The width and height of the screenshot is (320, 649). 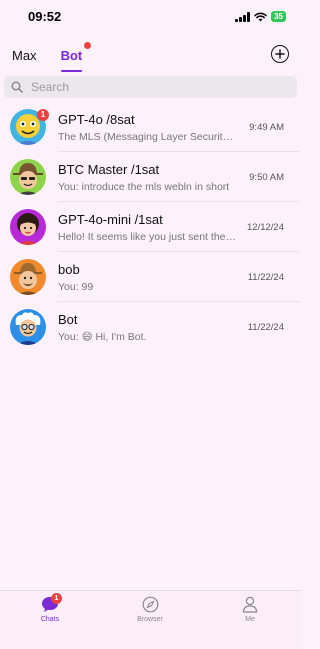 I want to click on search-bar, so click(x=150, y=87).